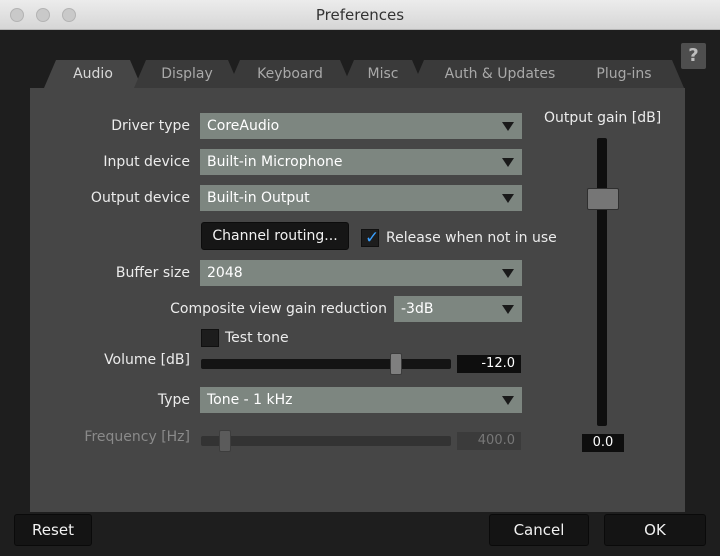 This screenshot has width=720, height=556. Describe the element at coordinates (489, 364) in the screenshot. I see `volume-value: -12.0` at that location.